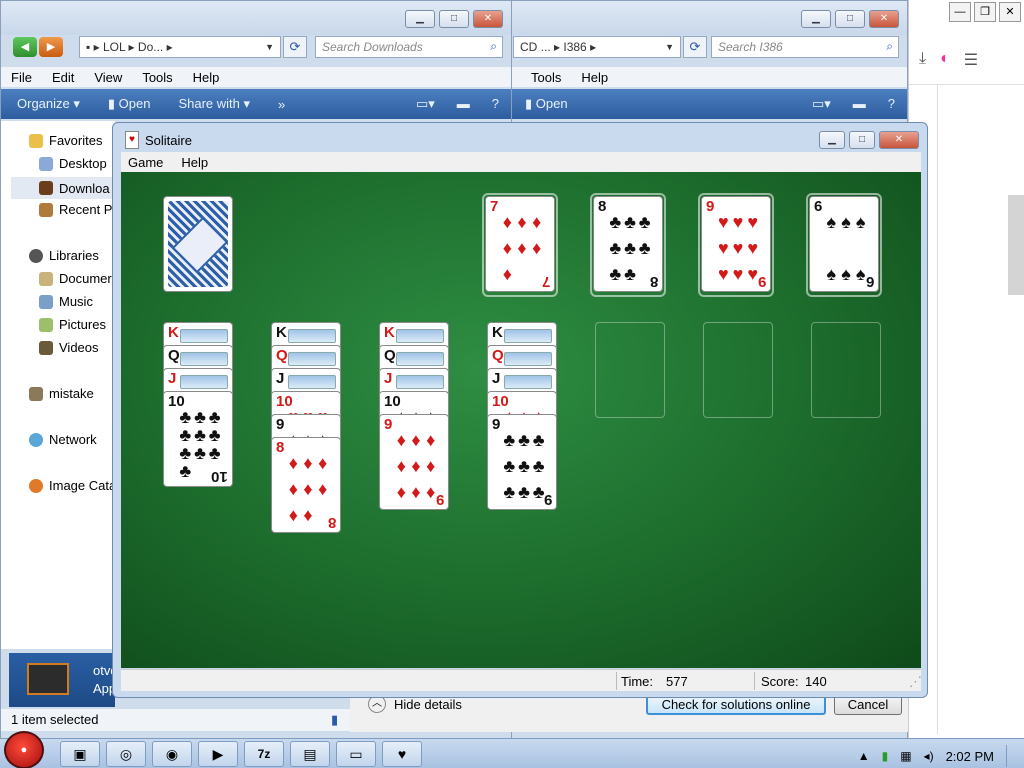 The image size is (1024, 768). Describe the element at coordinates (971, 60) in the screenshot. I see `menu-icon: ☰` at that location.